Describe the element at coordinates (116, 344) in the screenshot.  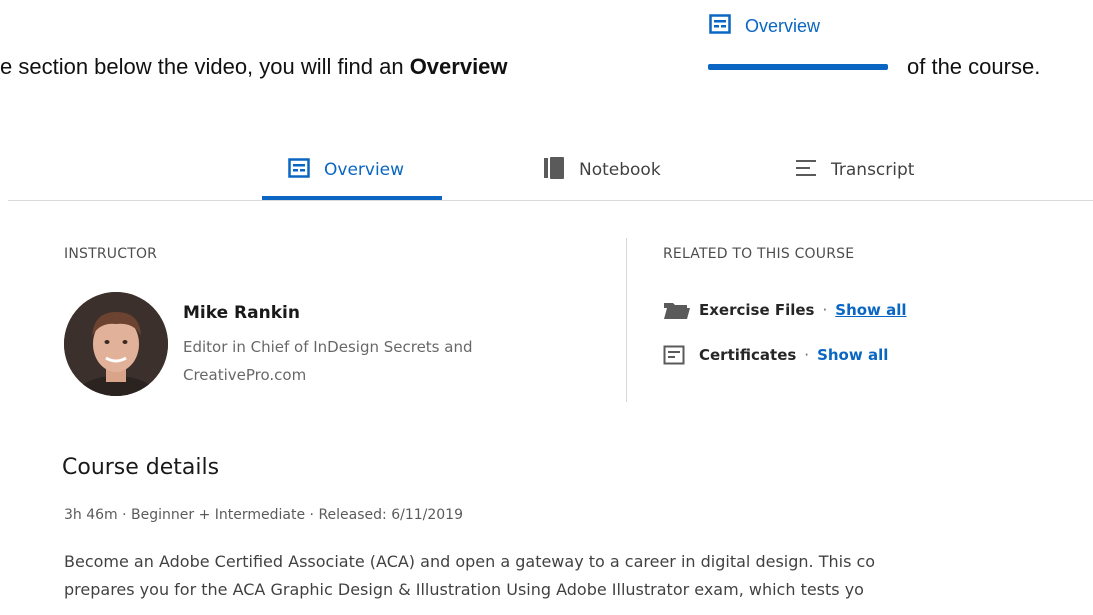
I see `avatar` at that location.